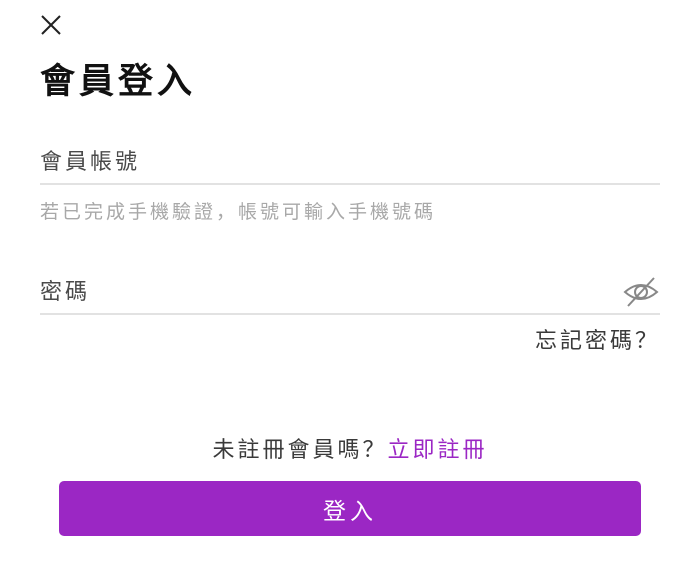 The image size is (700, 570). What do you see at coordinates (320, 292) in the screenshot?
I see `password-input` at bounding box center [320, 292].